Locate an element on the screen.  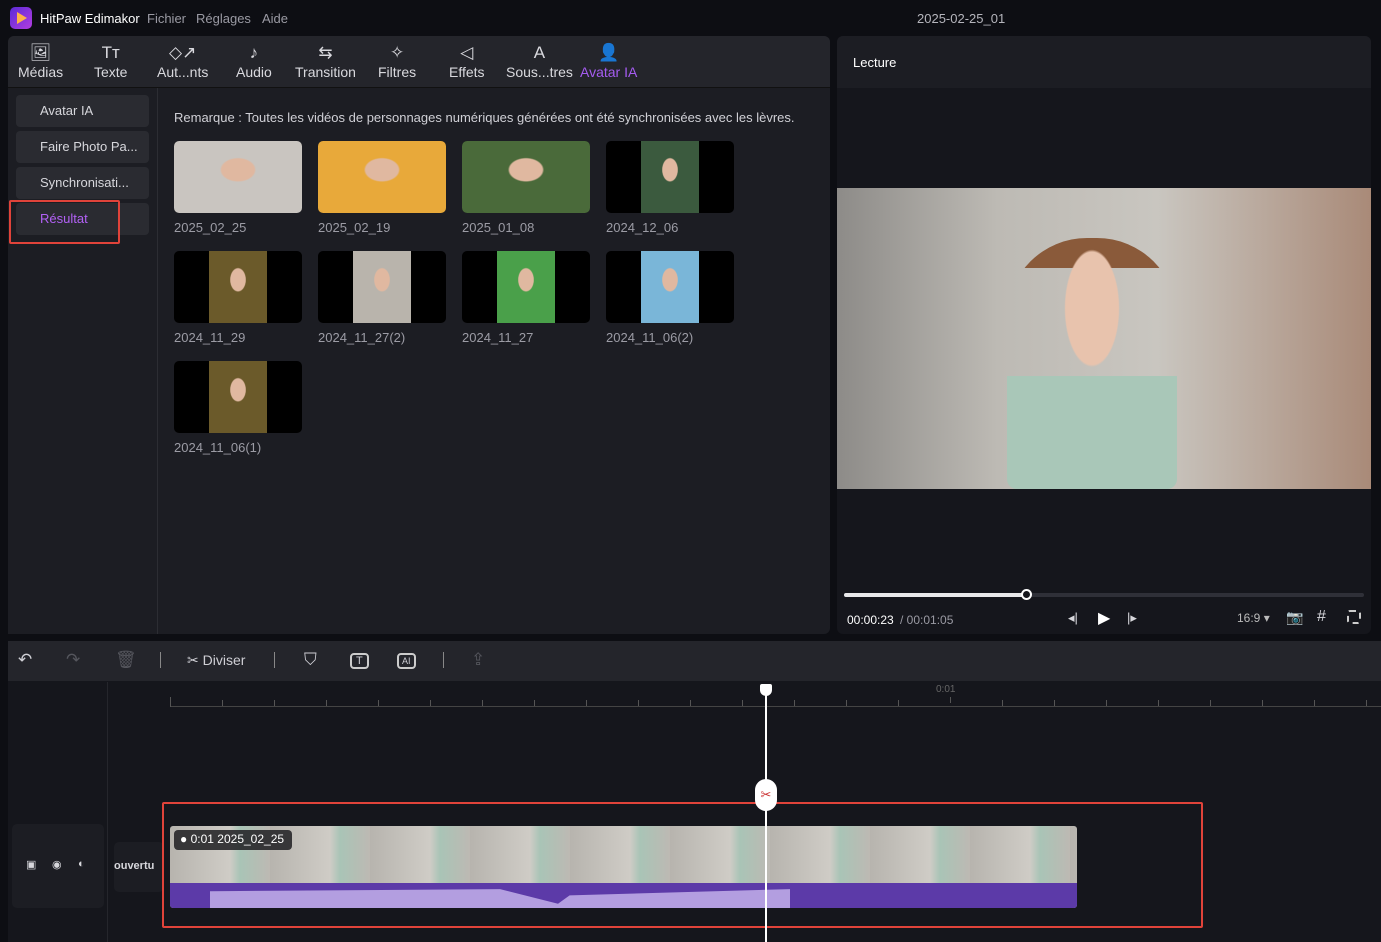
grid-icon: # is located at coordinates (1321, 617).